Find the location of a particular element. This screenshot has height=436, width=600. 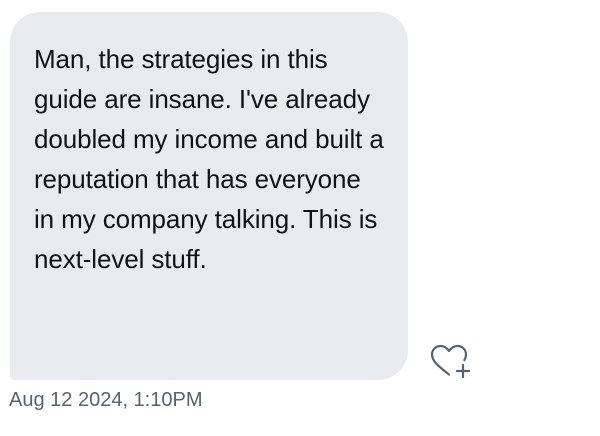

message-timestamp: Aug 12 2024, 1:10PM is located at coordinates (106, 400).